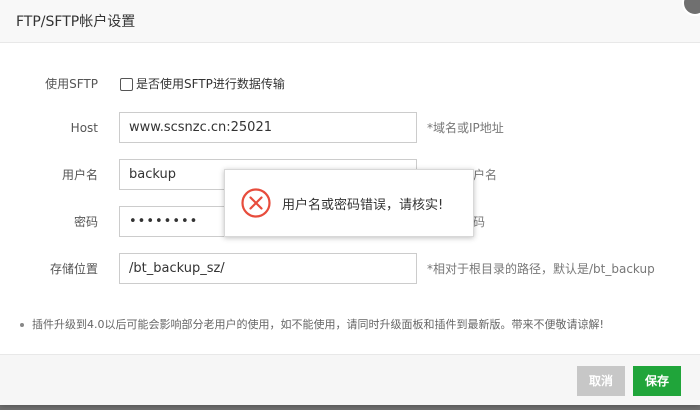 The width and height of the screenshot is (700, 410). What do you see at coordinates (350, 21) in the screenshot?
I see `dialog-header: FTP/SFTP帐户设置` at bounding box center [350, 21].